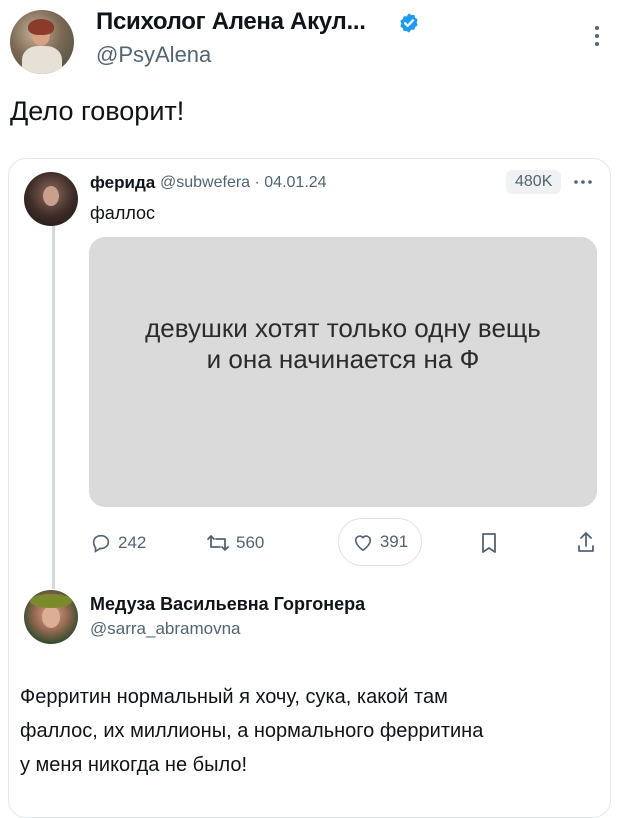 The image size is (617, 818). I want to click on author-avatar, so click(42, 42).